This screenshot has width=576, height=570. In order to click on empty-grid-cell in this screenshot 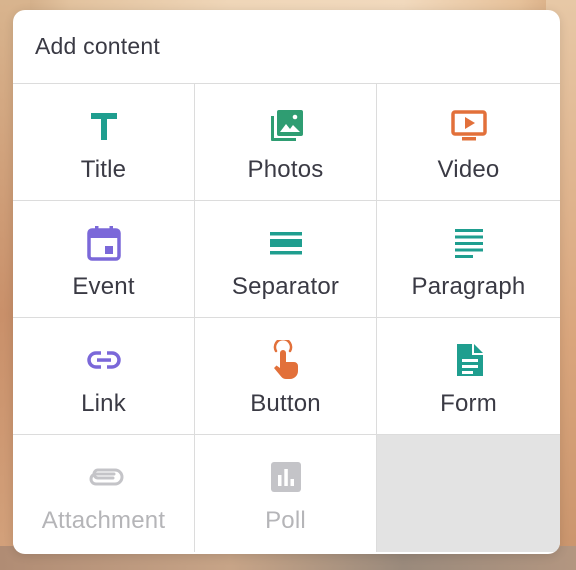, I will do `click(468, 493)`.